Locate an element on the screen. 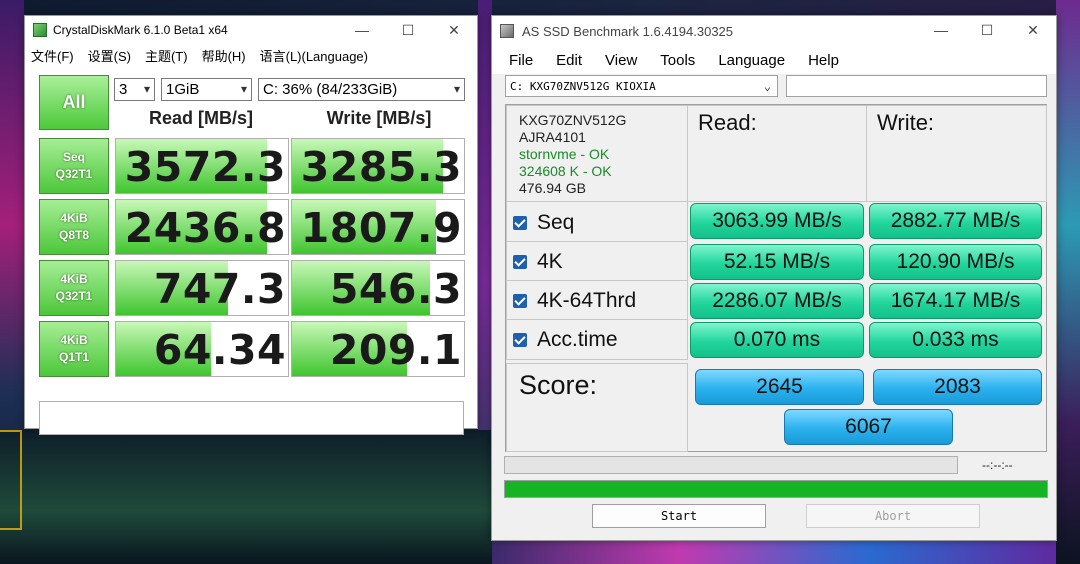 The height and width of the screenshot is (564, 1080). drive-capacity: 476.94 GB is located at coordinates (552, 188).